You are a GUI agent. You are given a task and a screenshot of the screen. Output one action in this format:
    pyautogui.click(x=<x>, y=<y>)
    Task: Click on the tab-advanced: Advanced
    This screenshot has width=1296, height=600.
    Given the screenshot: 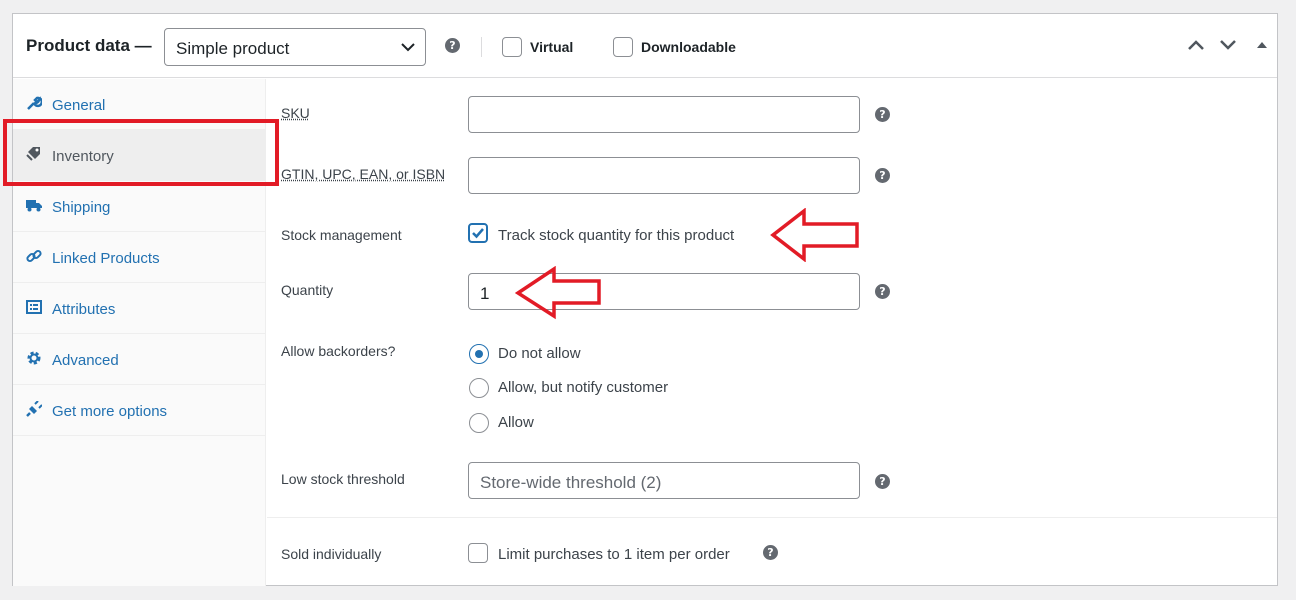 What is the action you would take?
    pyautogui.click(x=139, y=359)
    